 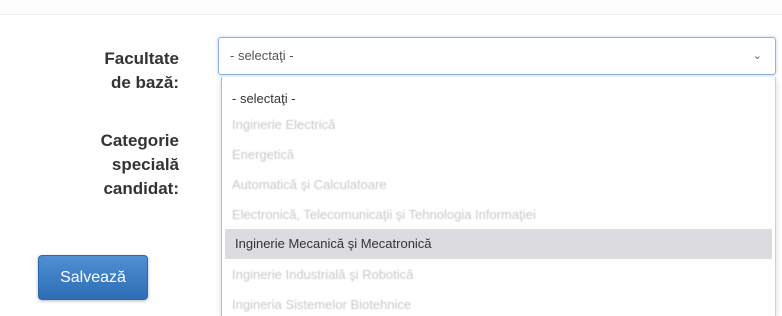 What do you see at coordinates (262, 55) in the screenshot?
I see `faculty-select-value: - selectaţi -` at bounding box center [262, 55].